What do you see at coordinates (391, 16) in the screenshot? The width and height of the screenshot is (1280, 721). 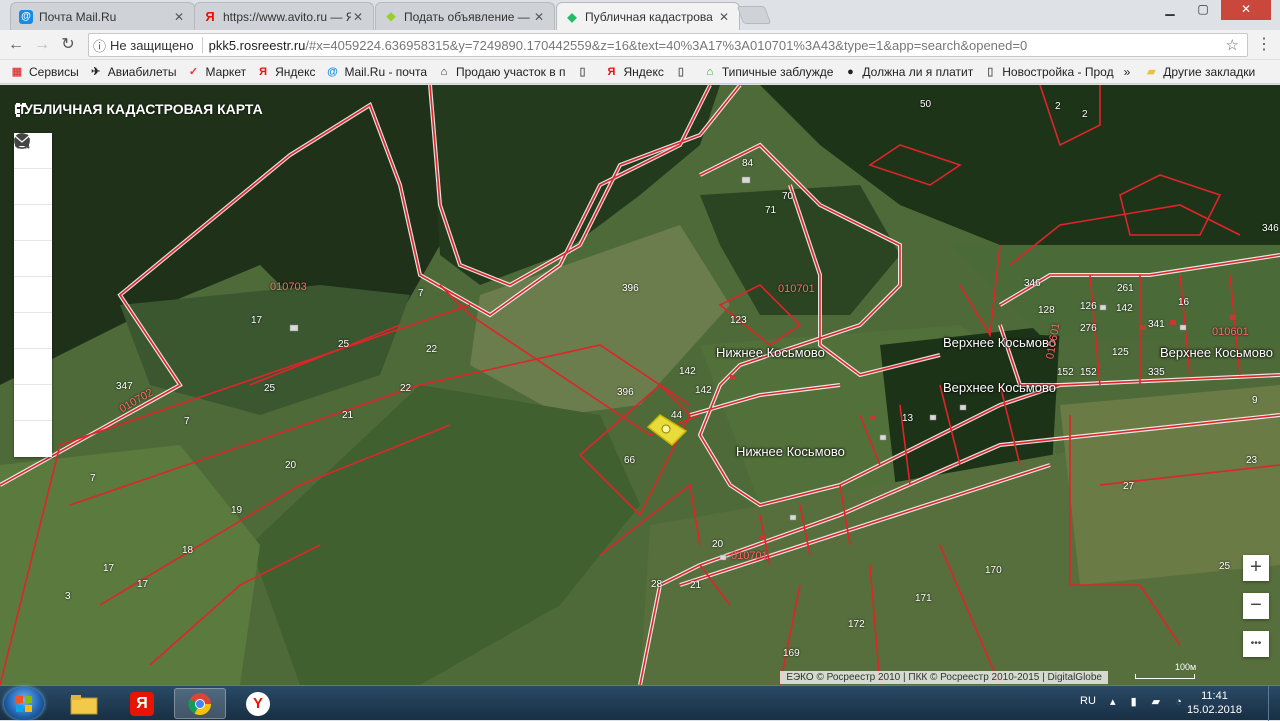 I see `avito-icon: ❖` at bounding box center [391, 16].